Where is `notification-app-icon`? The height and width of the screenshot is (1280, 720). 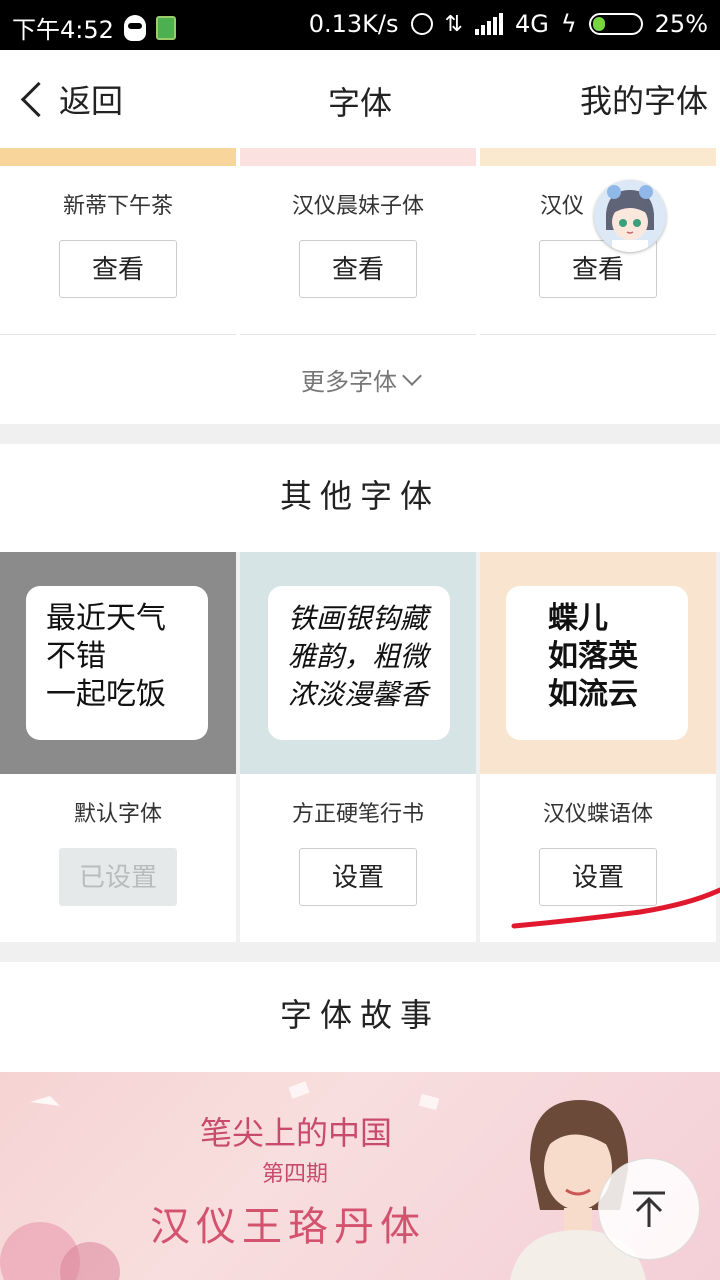
notification-app-icon is located at coordinates (165, 27).